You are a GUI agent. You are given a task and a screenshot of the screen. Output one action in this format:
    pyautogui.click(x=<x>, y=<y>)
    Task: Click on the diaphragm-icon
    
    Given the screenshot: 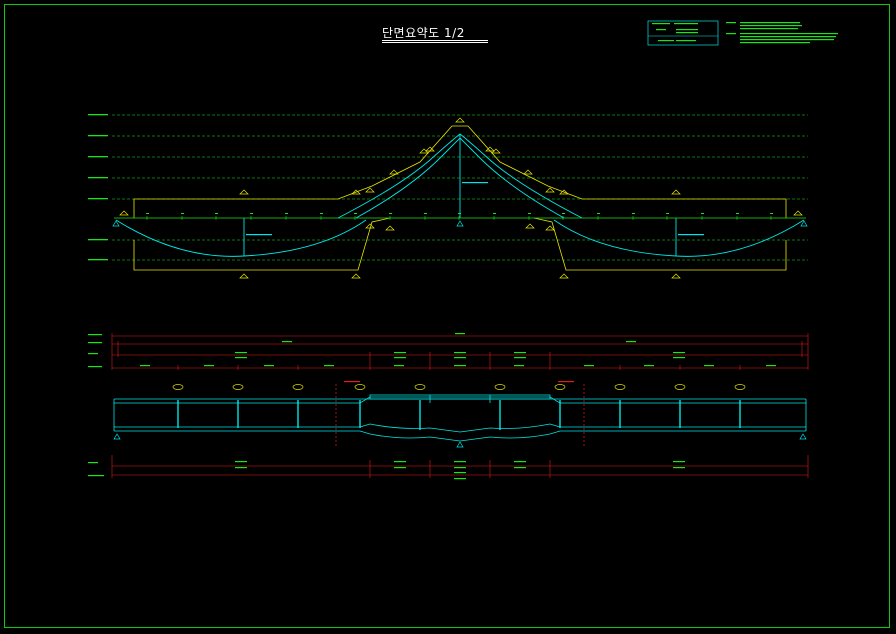 What is the action you would take?
    pyautogui.click(x=459, y=415)
    